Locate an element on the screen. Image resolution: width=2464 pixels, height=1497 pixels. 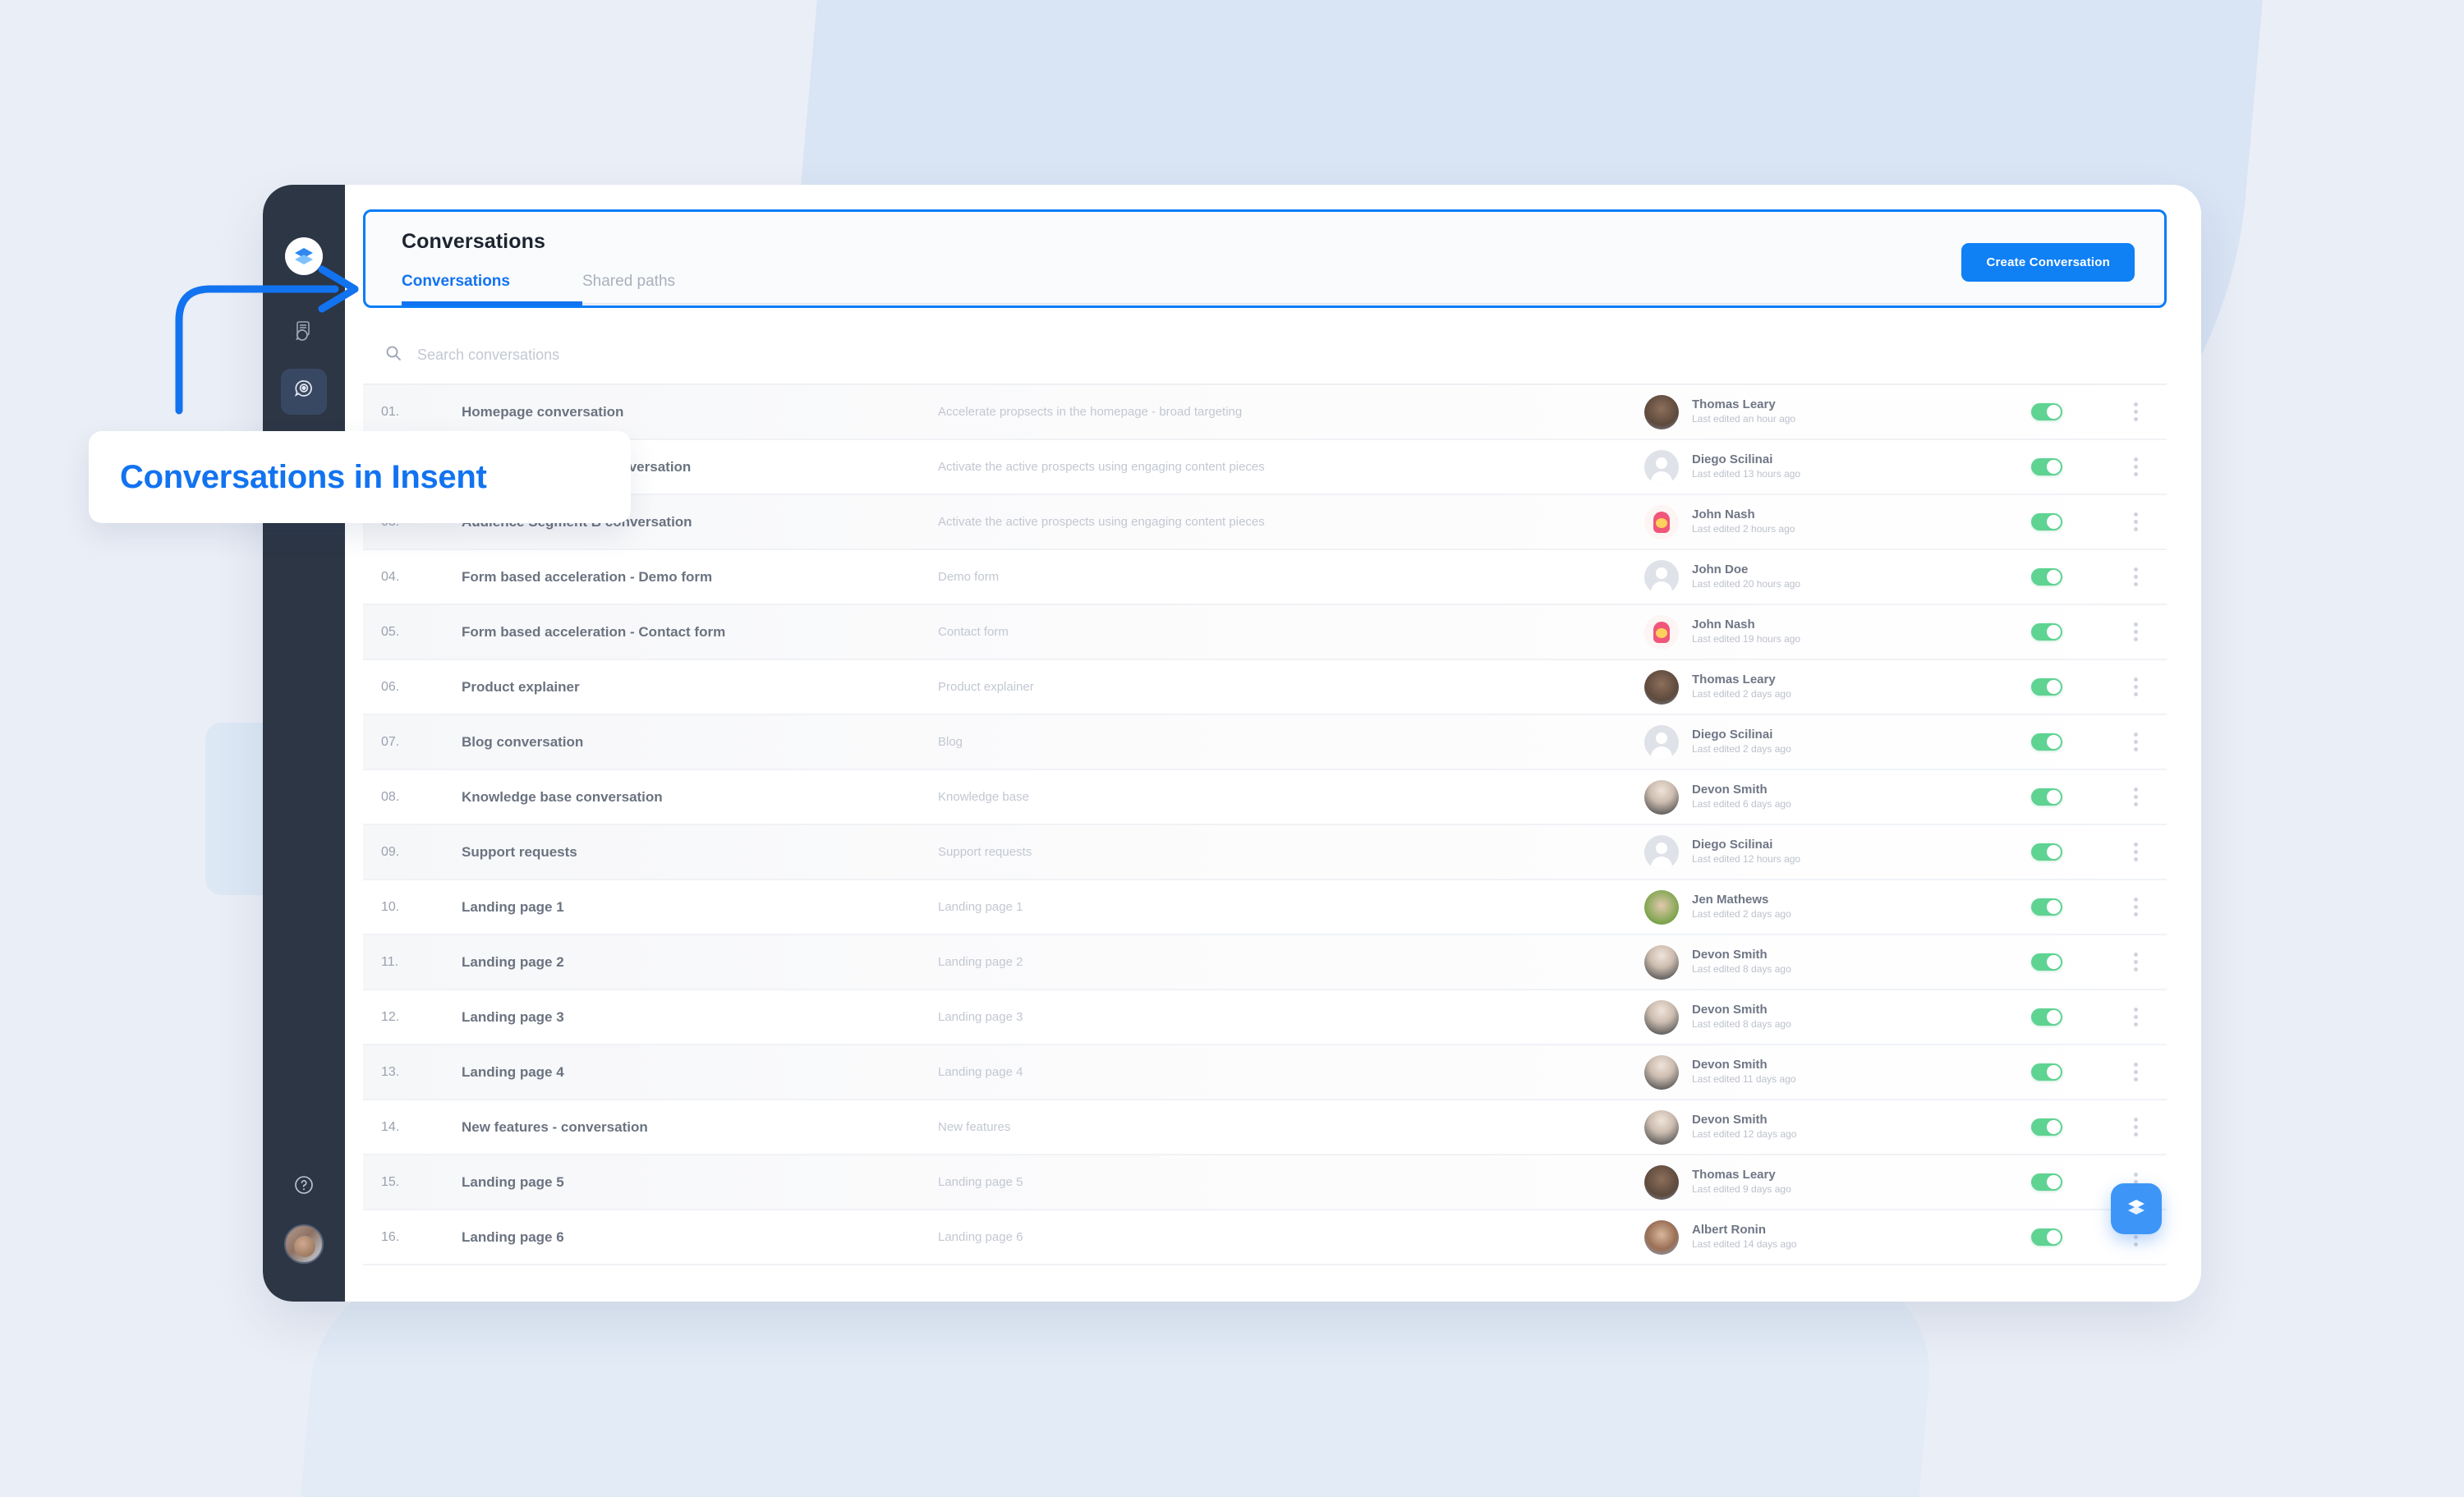
row-index: 05. is located at coordinates (390, 631).